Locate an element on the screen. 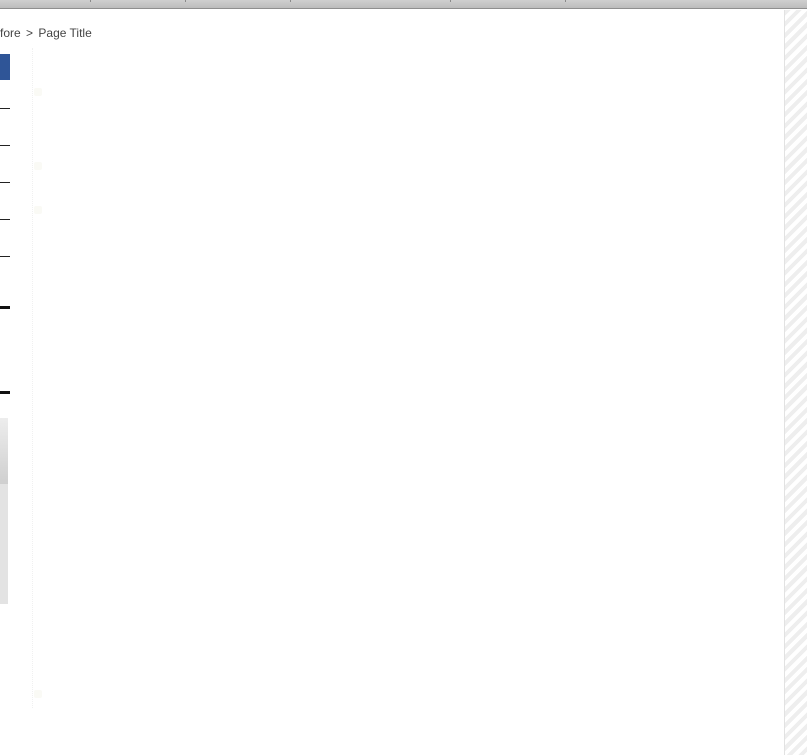 This screenshot has width=807, height=755. sidebar-item-active is located at coordinates (5, 67).